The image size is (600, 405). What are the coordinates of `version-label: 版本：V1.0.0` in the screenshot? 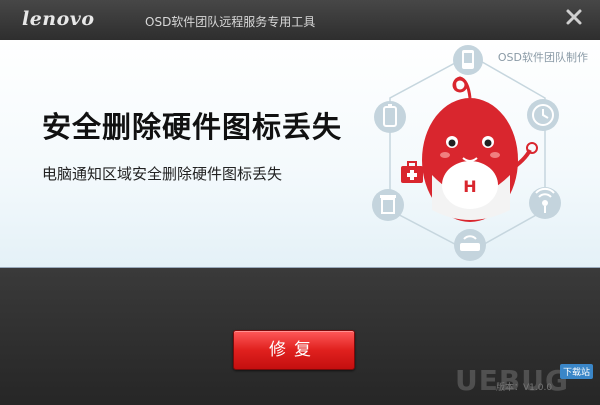 It's located at (524, 388).